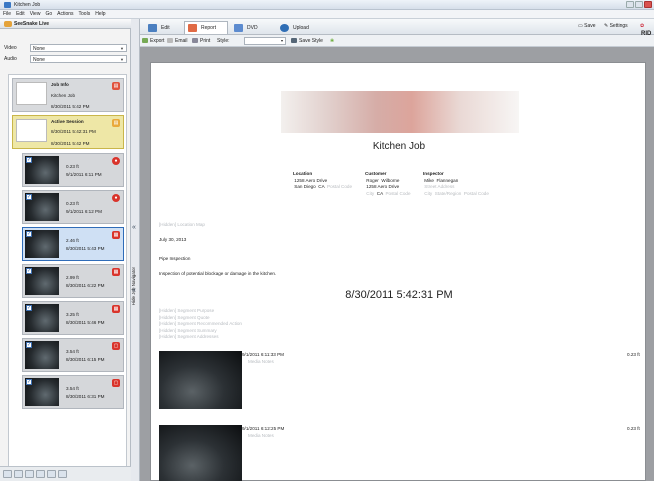  Describe the element at coordinates (327, 14) in the screenshot. I see `menu-bar: File Edit View Go Actions Tools Help` at that location.